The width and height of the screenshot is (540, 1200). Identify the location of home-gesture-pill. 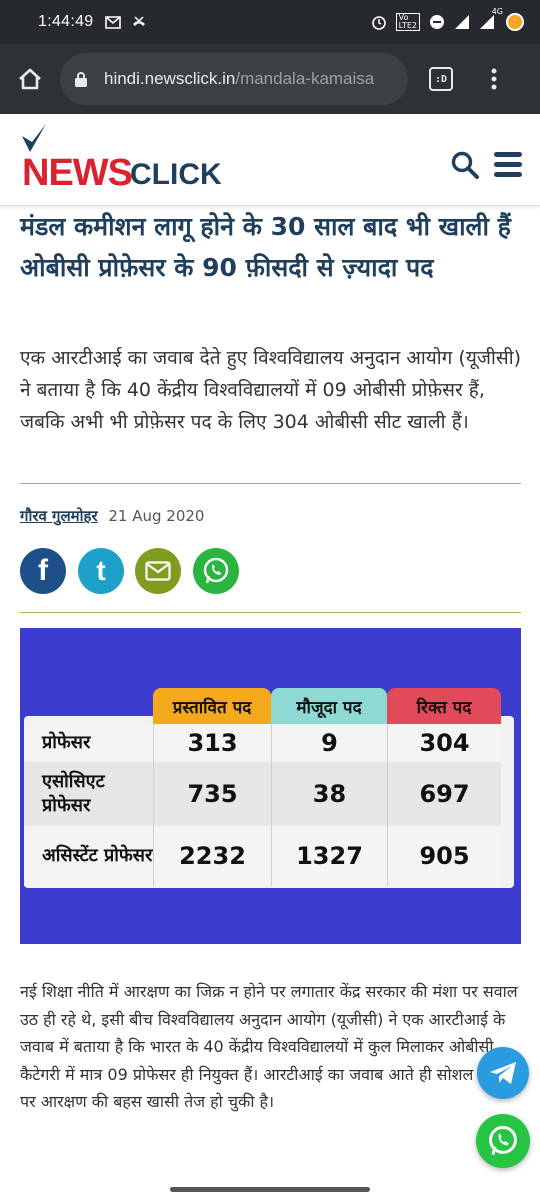
(270, 1189).